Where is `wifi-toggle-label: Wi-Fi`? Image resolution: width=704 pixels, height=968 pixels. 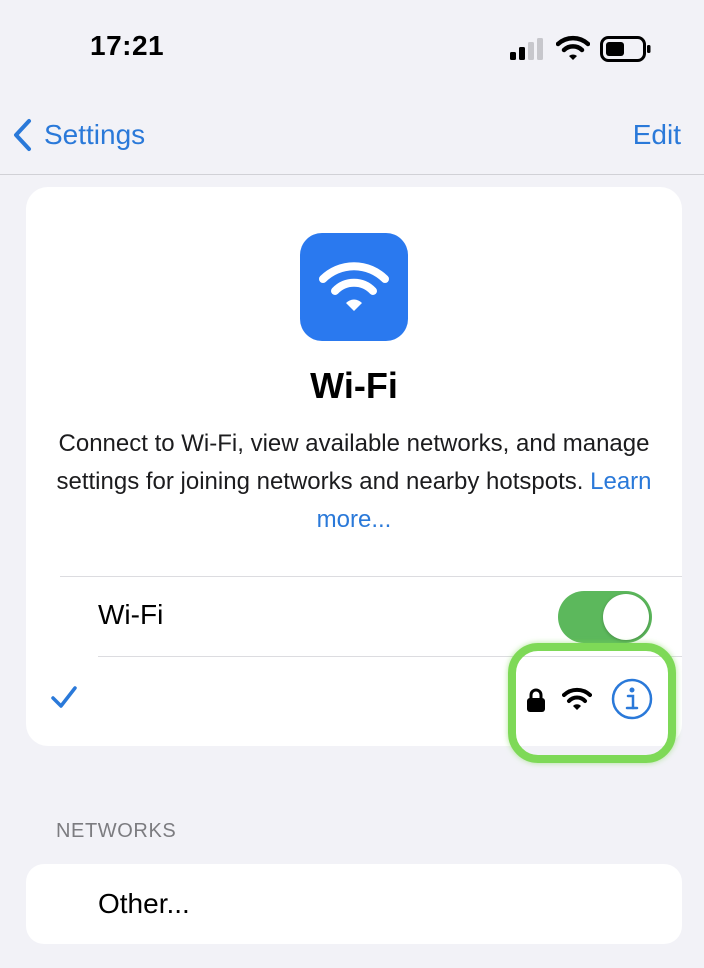 wifi-toggle-label: Wi-Fi is located at coordinates (131, 614).